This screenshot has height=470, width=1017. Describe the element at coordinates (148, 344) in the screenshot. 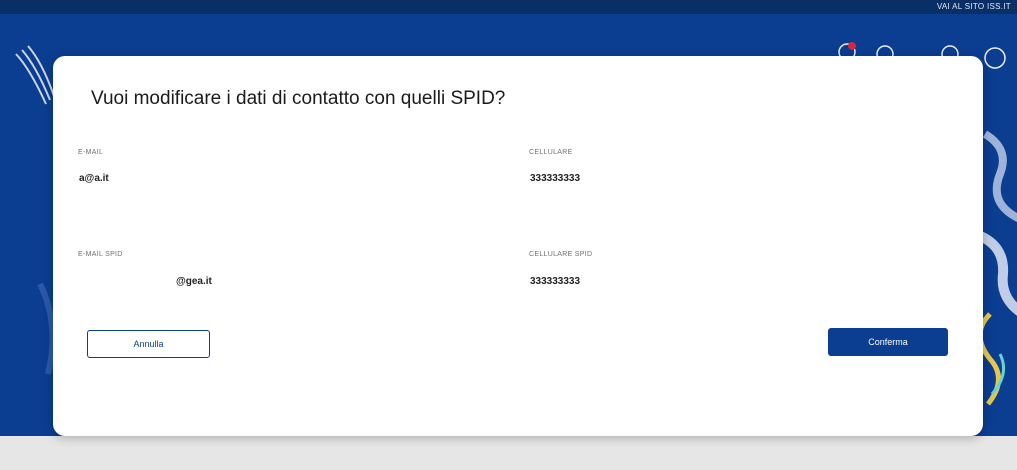

I see `cancel-button: Annulla` at that location.